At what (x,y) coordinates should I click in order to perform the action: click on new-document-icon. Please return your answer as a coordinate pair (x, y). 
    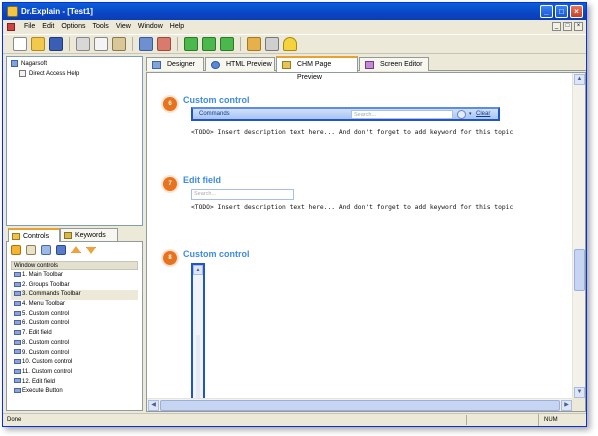
    Looking at the image, I should click on (20, 44).